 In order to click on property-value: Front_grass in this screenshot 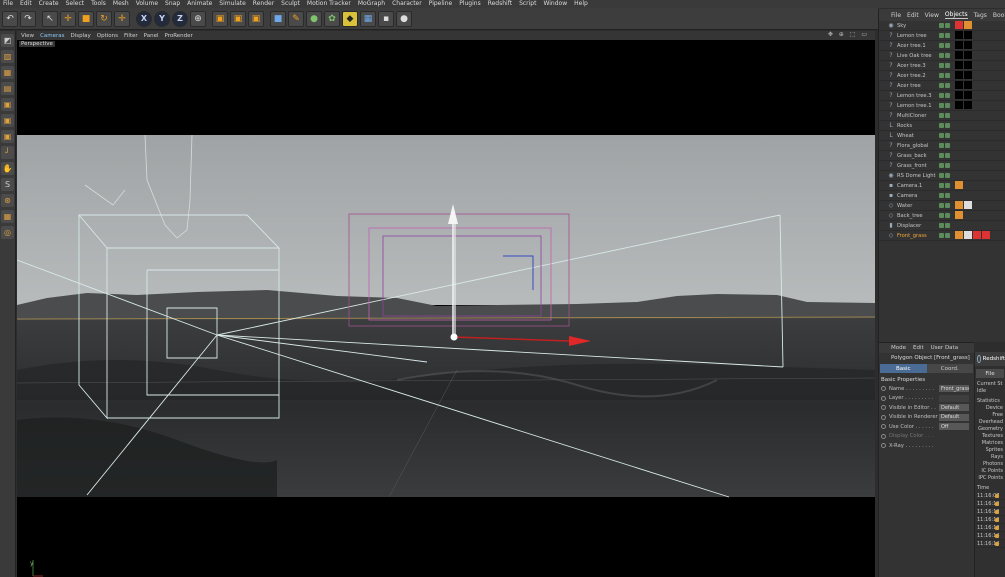, I will do `click(954, 389)`.